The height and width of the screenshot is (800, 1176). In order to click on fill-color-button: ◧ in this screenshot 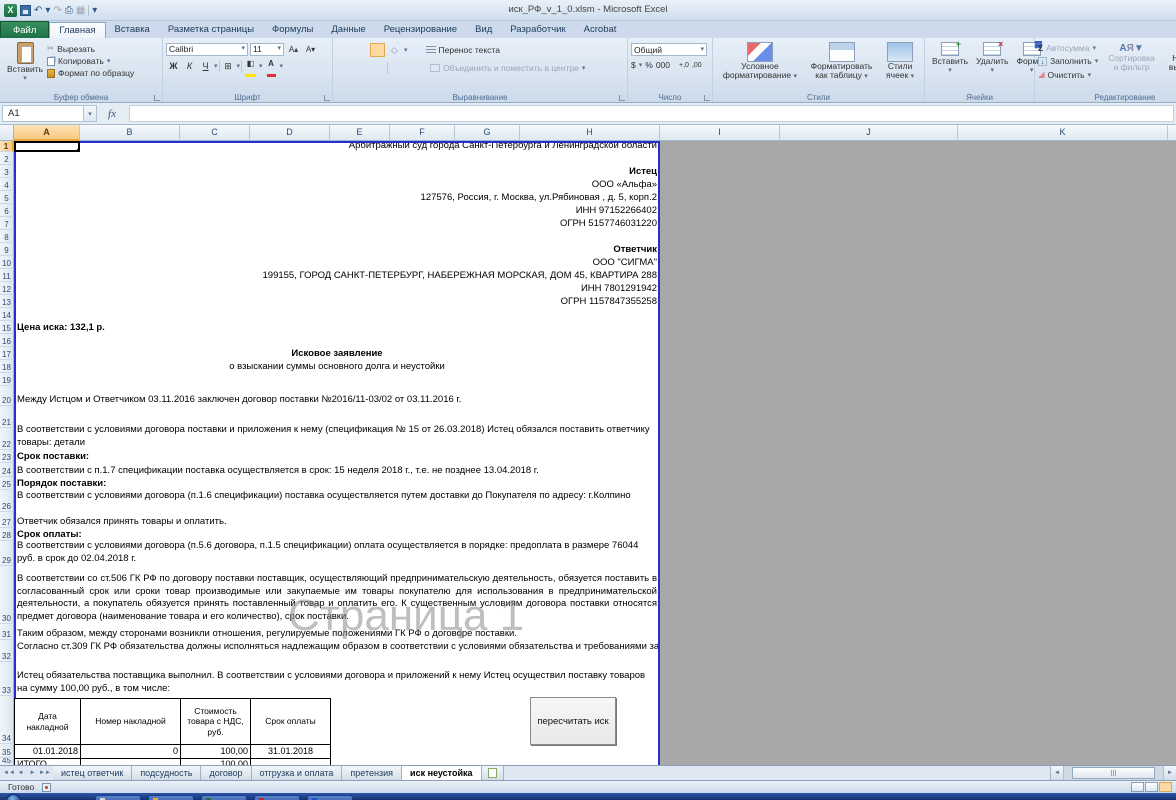, I will do `click(250, 68)`.